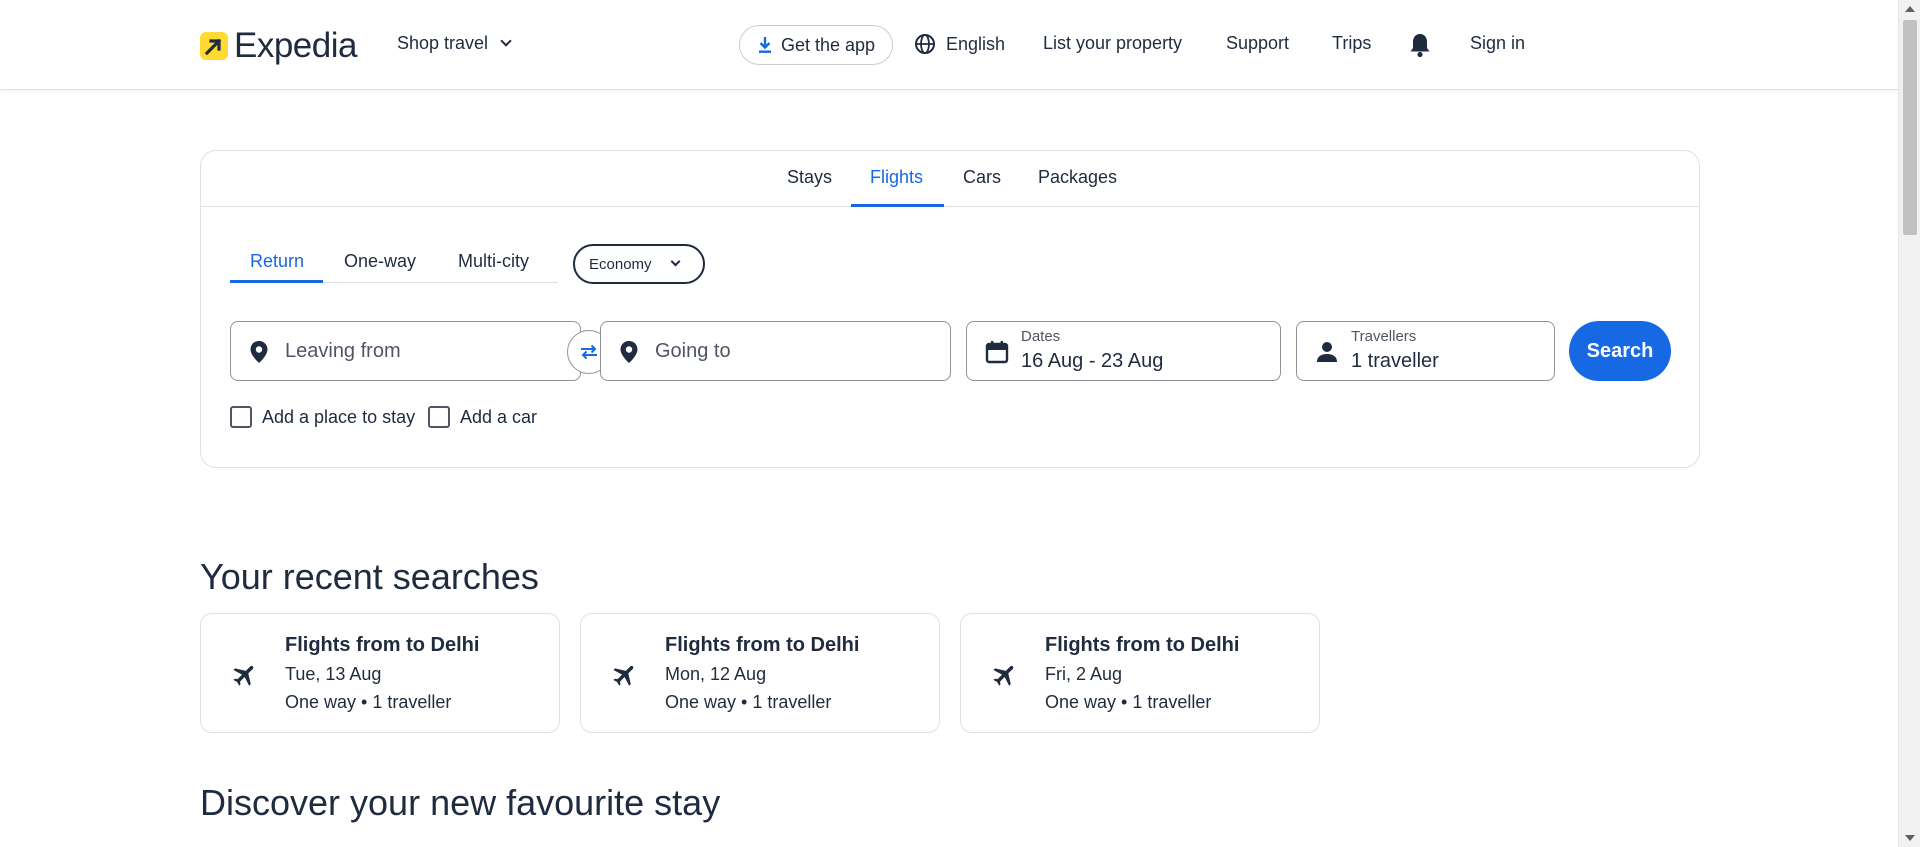  I want to click on support-link: Support, so click(1257, 43).